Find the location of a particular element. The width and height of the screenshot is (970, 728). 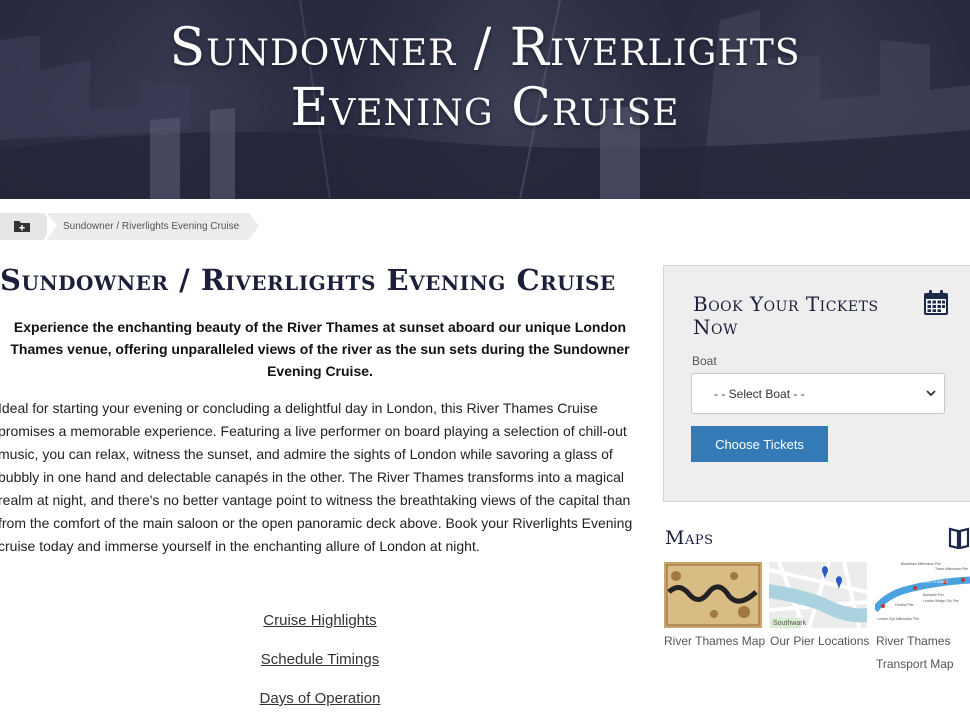

link-schedule-timings: Schedule Timings is located at coordinates (320, 668).